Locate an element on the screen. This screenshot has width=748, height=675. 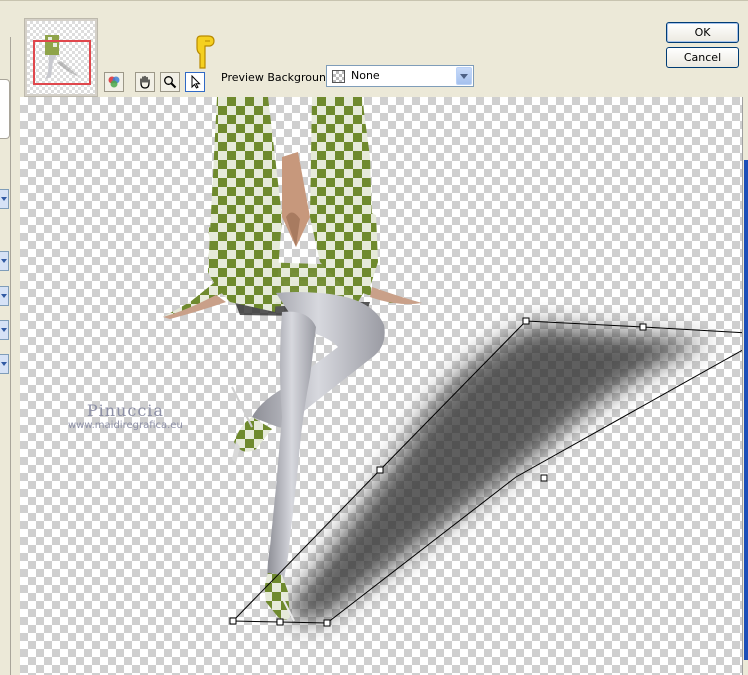
standing-leg is located at coordinates (291, 454).